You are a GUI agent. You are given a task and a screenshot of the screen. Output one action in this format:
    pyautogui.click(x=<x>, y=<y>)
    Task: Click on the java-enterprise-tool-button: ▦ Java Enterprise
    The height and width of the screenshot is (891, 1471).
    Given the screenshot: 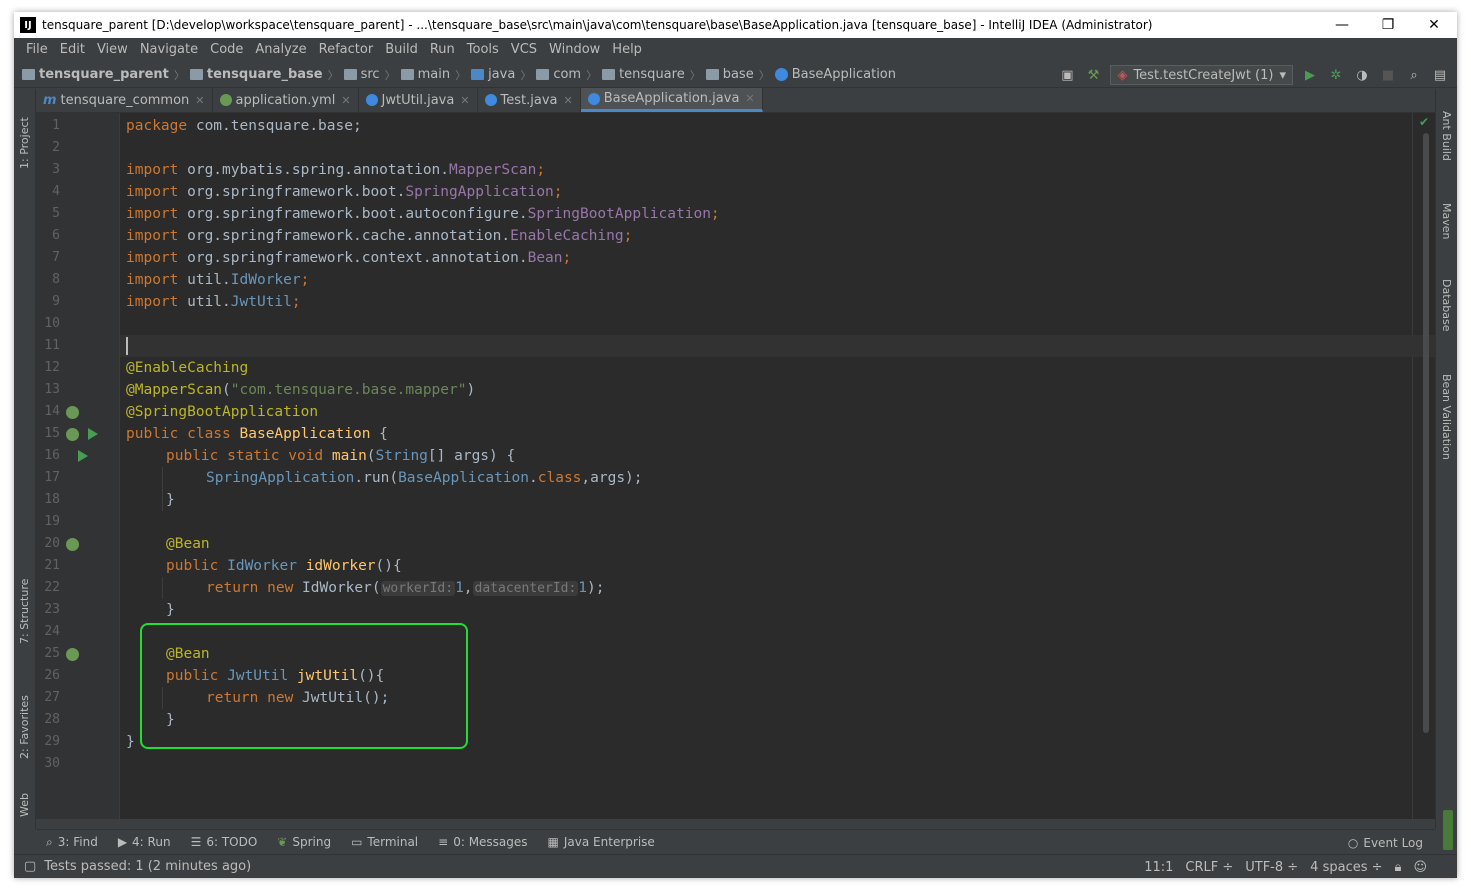 What is the action you would take?
    pyautogui.click(x=601, y=842)
    